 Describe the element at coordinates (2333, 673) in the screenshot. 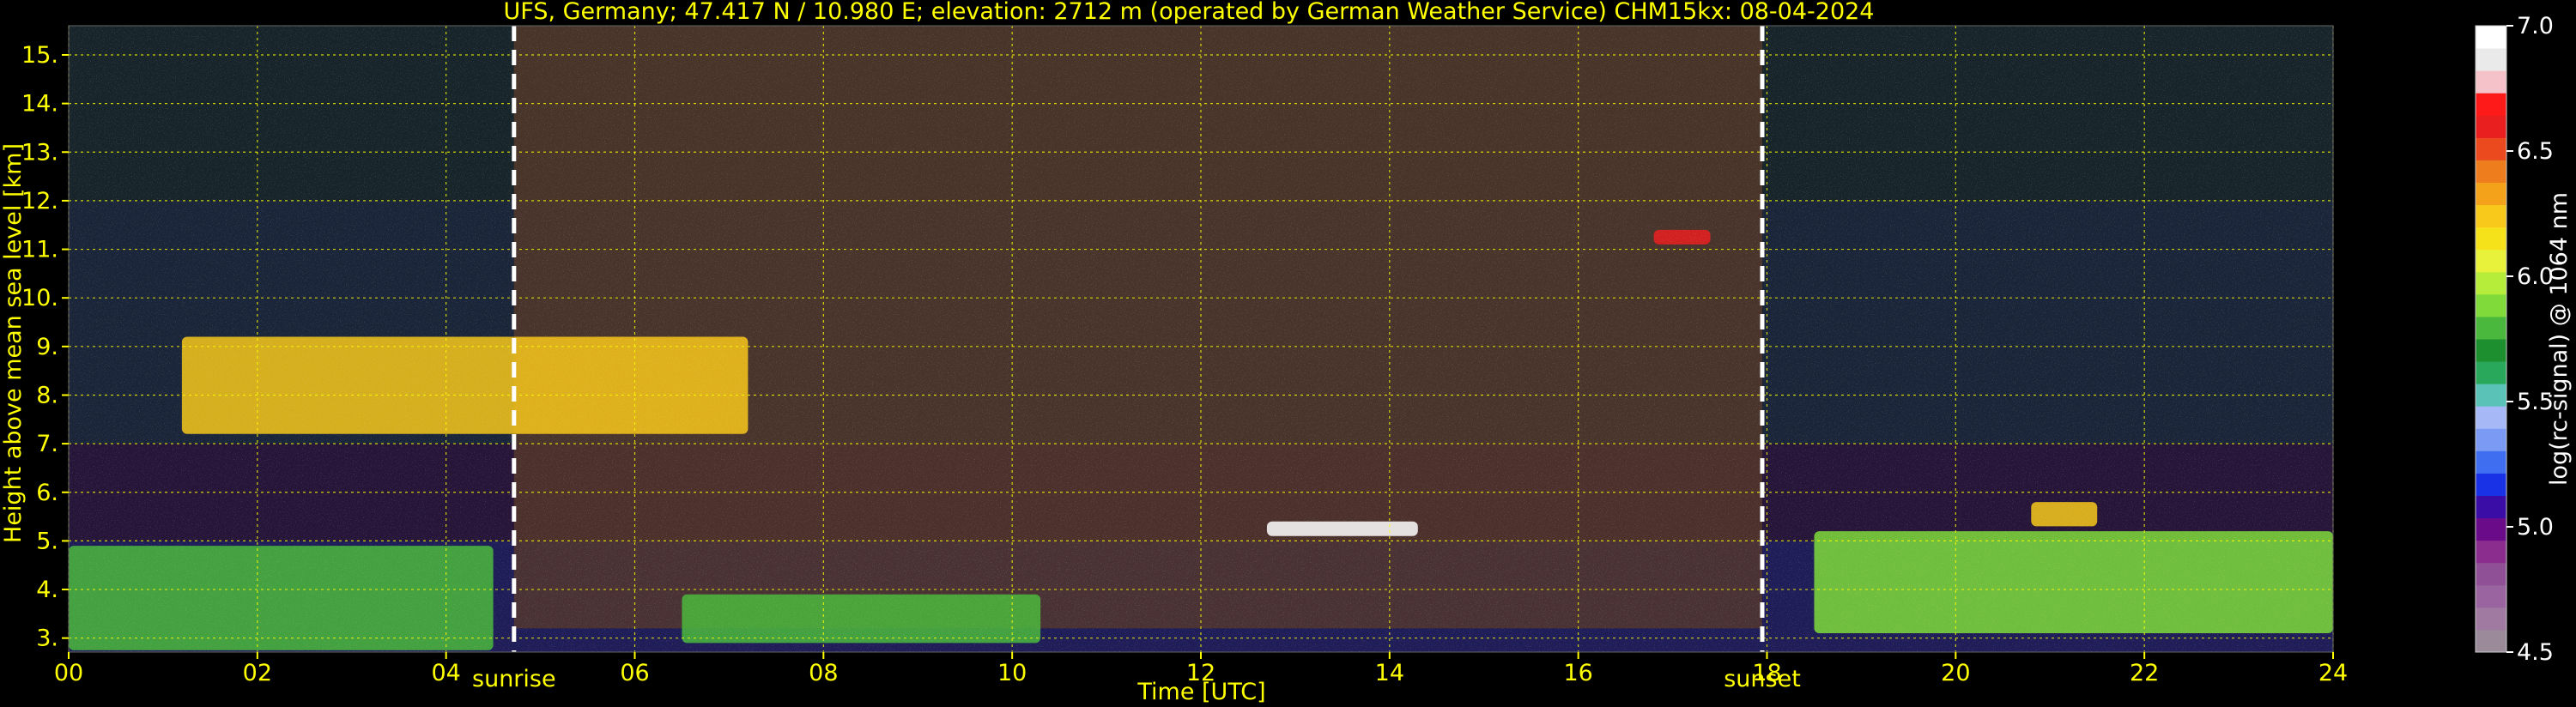

I see `x-tick-label: 24` at that location.